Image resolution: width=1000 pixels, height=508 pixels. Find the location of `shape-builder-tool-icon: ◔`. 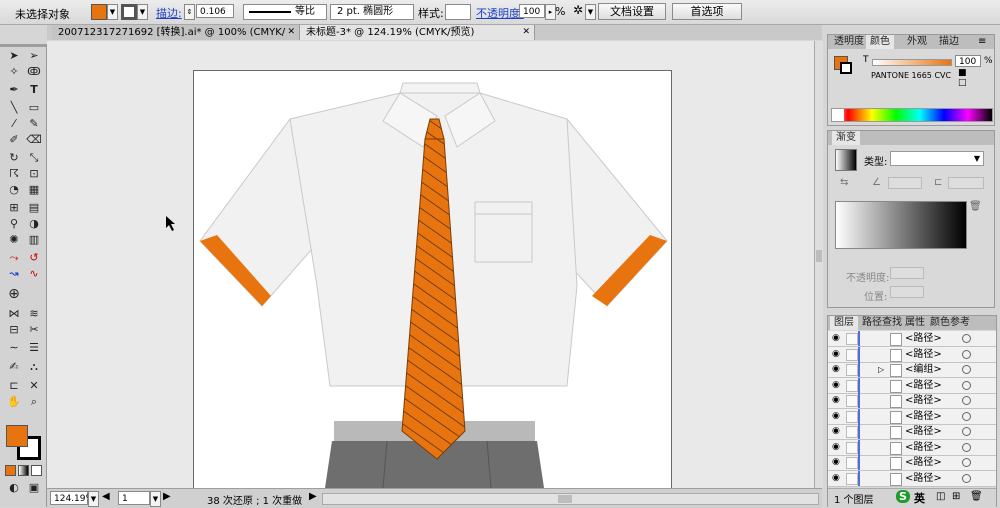

shape-builder-tool-icon: ◔ is located at coordinates (14, 190).